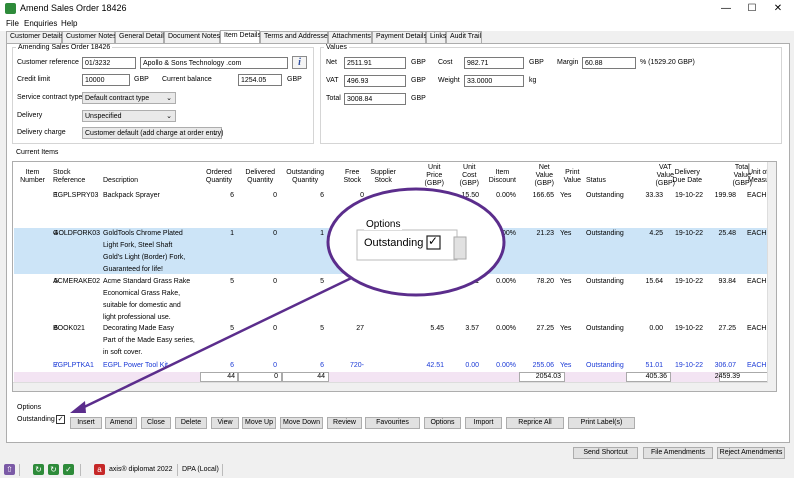 Image resolution: width=794 pixels, height=478 pixels. What do you see at coordinates (53, 469) in the screenshot?
I see `sync-icon: ↻` at bounding box center [53, 469].